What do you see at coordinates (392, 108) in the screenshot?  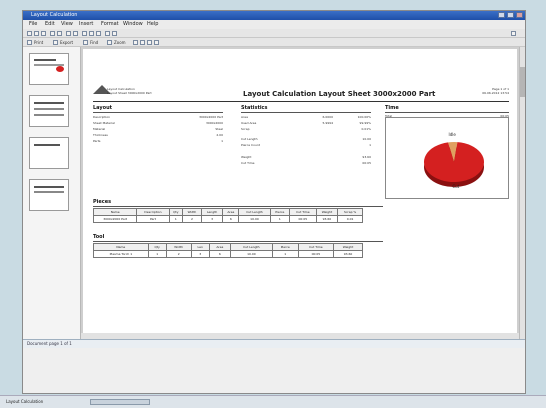 I see `time-heading: Time` at bounding box center [392, 108].